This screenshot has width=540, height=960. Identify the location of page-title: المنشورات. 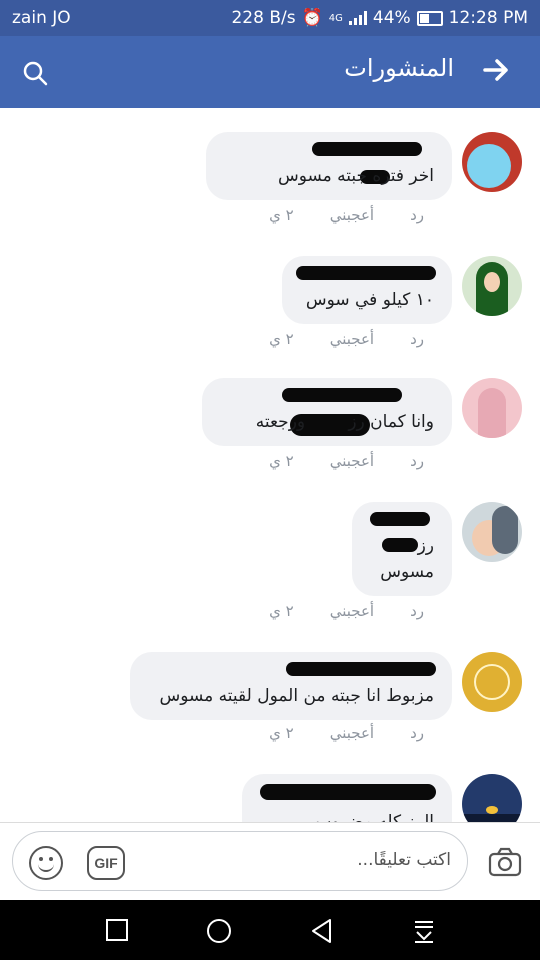
(399, 68).